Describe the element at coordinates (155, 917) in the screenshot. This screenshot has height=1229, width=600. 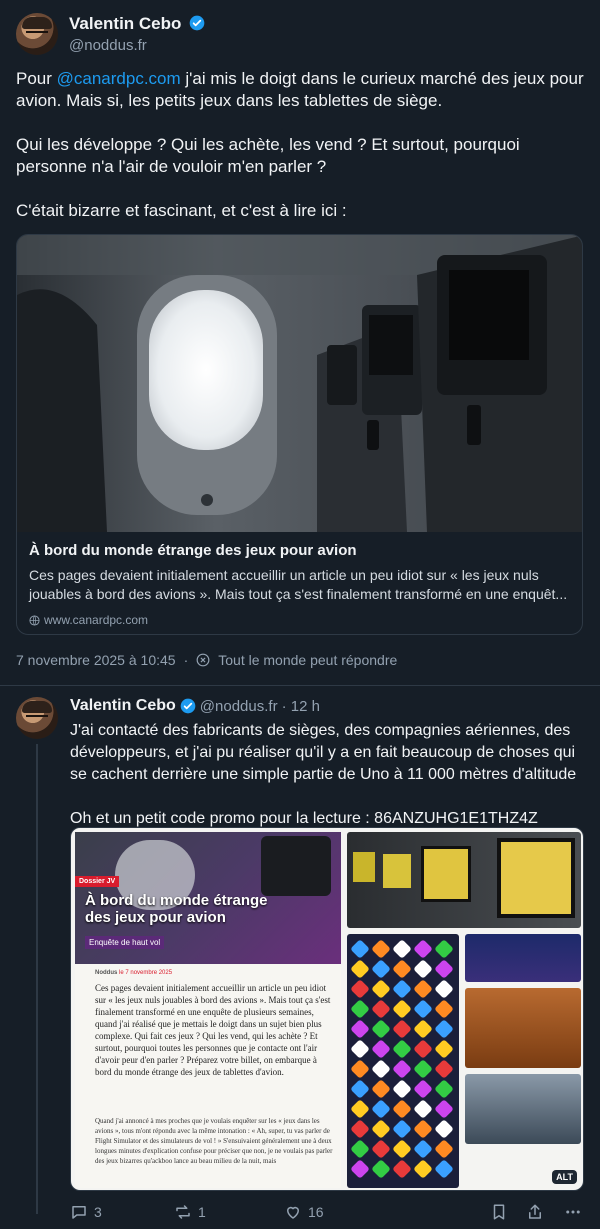
I see `article-headline-2: des jeux pour avion` at that location.